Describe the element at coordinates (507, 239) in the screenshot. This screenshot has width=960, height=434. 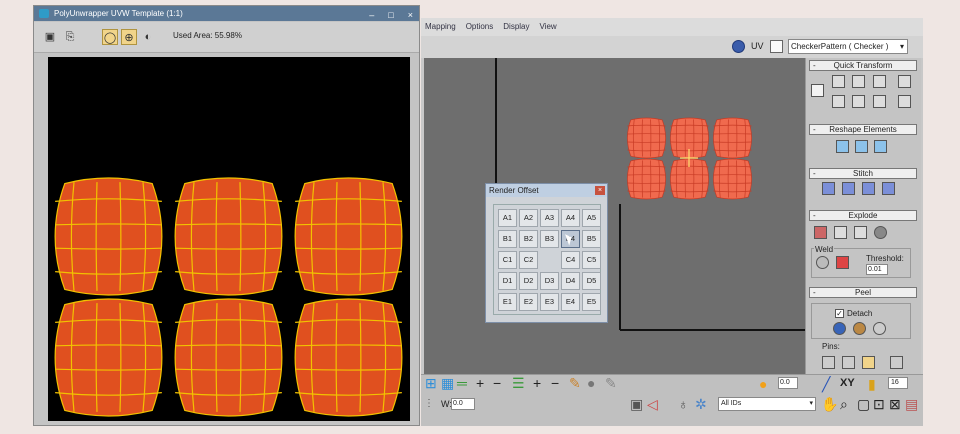
I see `offset-cell-b1: B1` at that location.